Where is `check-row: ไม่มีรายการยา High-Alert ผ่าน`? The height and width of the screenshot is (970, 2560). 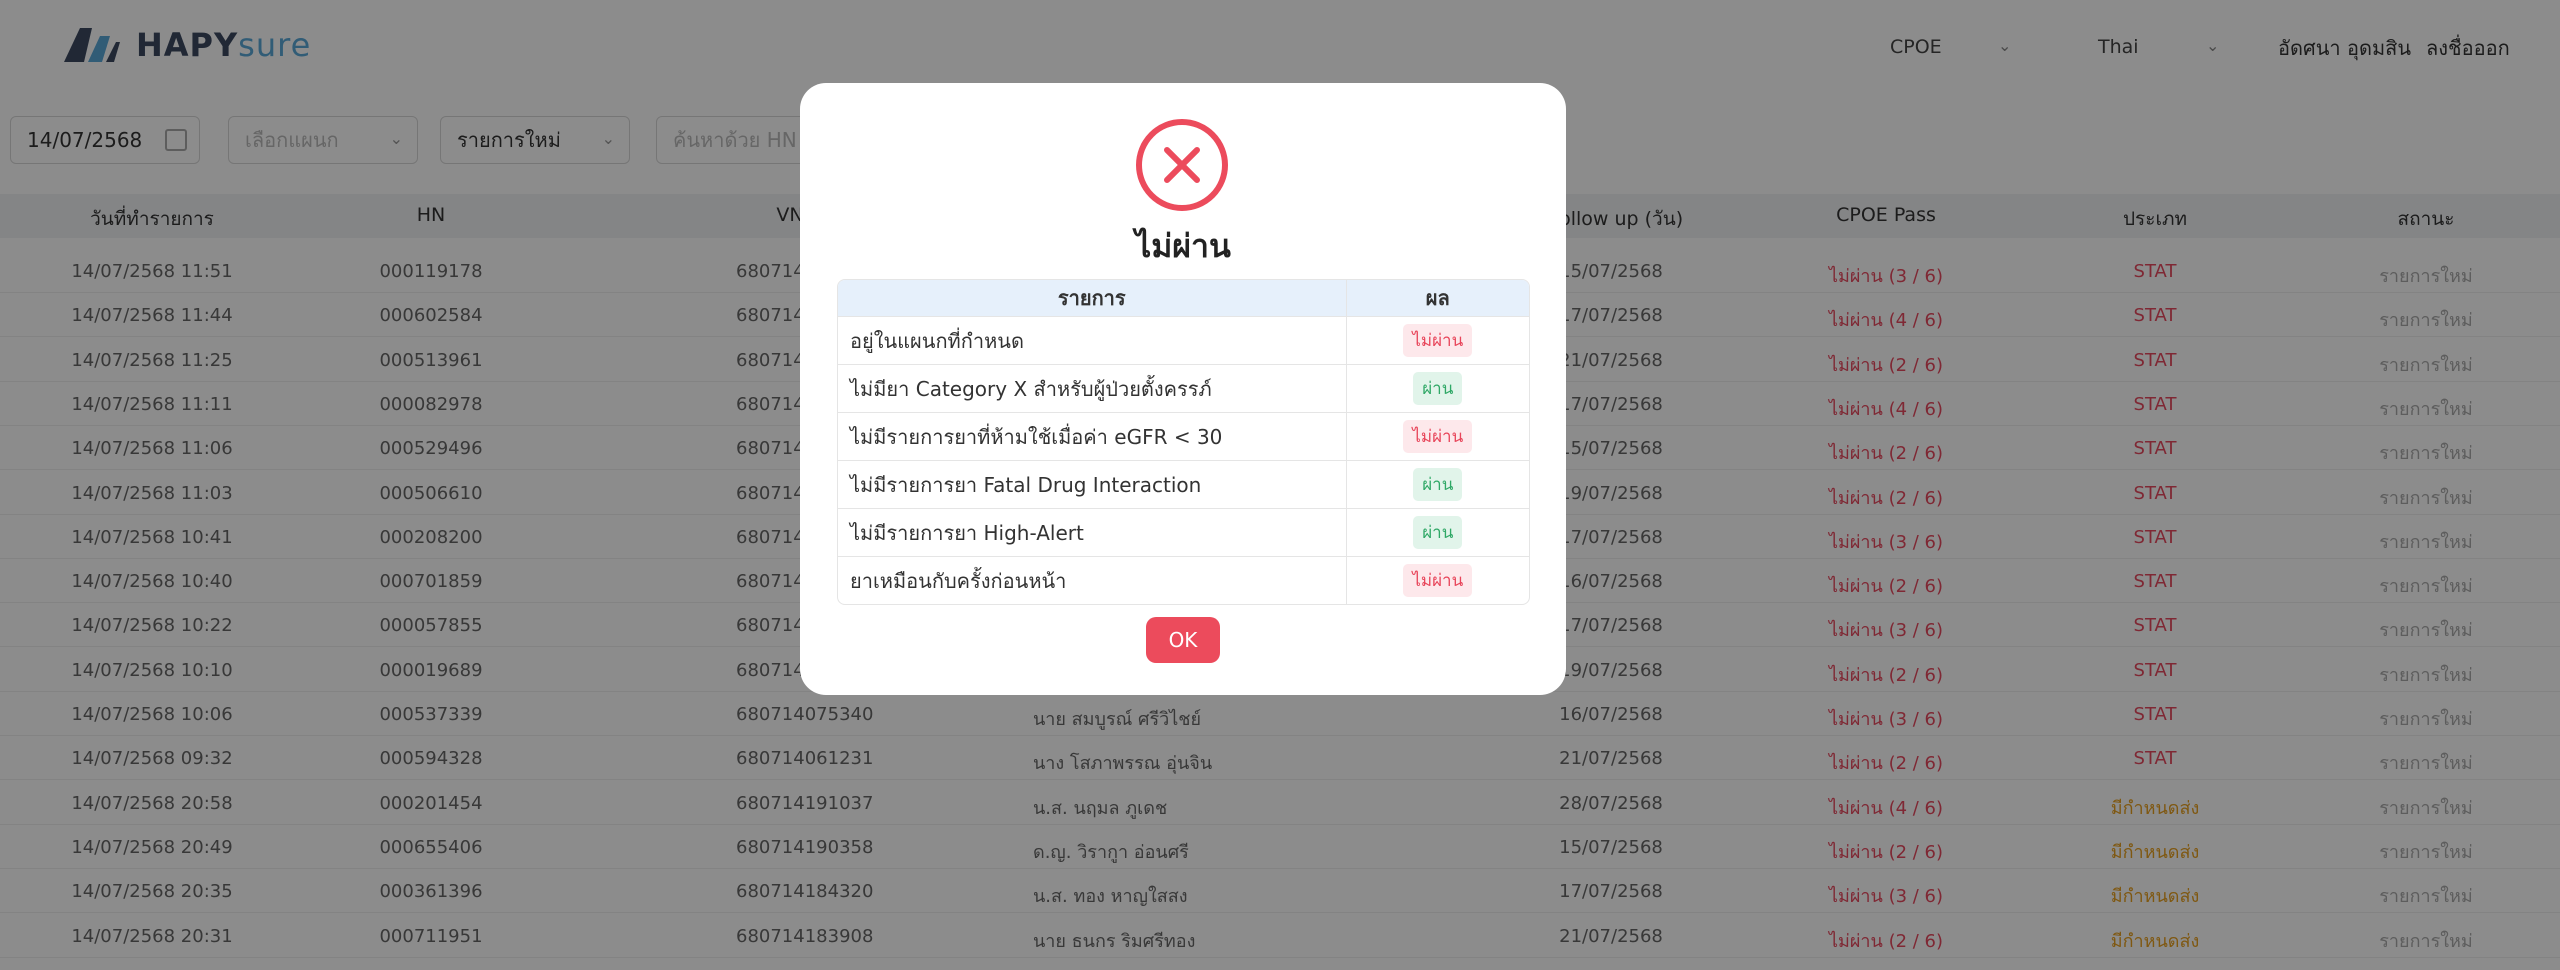 check-row: ไม่มีรายการยา High-Alert ผ่าน is located at coordinates (1183, 532).